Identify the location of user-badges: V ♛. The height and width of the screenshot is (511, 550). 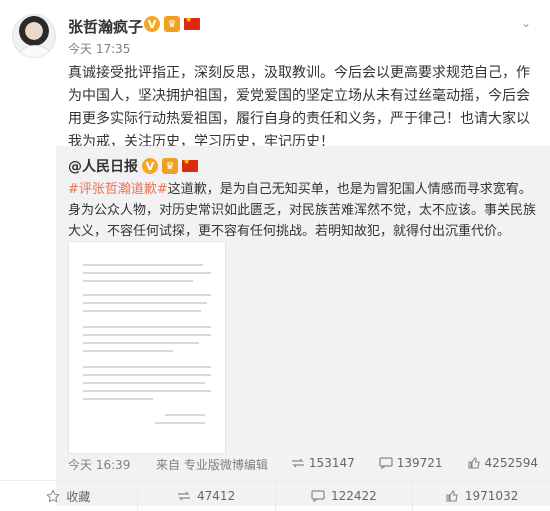
(172, 23).